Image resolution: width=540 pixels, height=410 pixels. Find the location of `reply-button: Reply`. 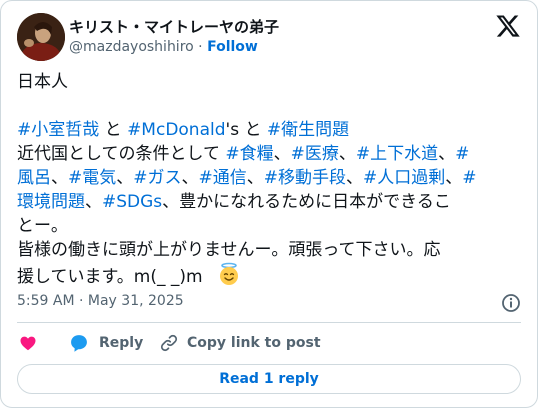

reply-button: Reply is located at coordinates (106, 343).